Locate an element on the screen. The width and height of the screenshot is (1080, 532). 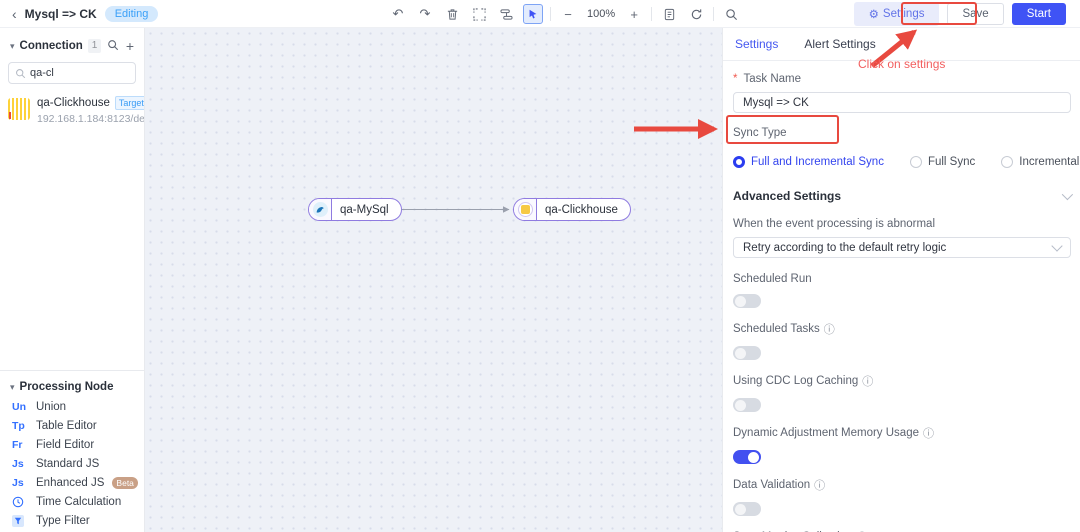
redo-icon: ↷ is located at coordinates (425, 14).